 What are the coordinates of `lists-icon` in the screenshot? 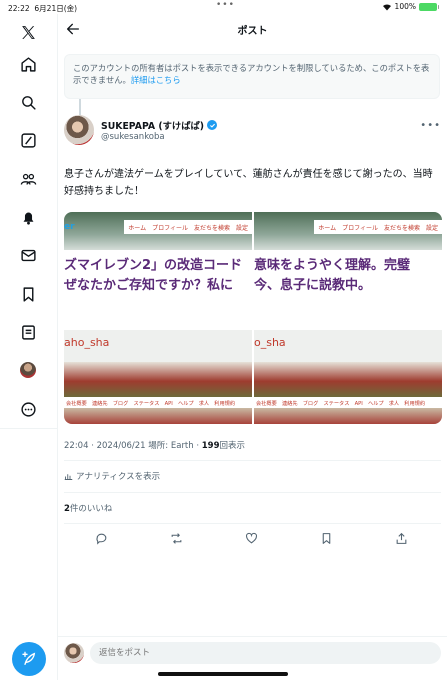 It's located at (28, 332).